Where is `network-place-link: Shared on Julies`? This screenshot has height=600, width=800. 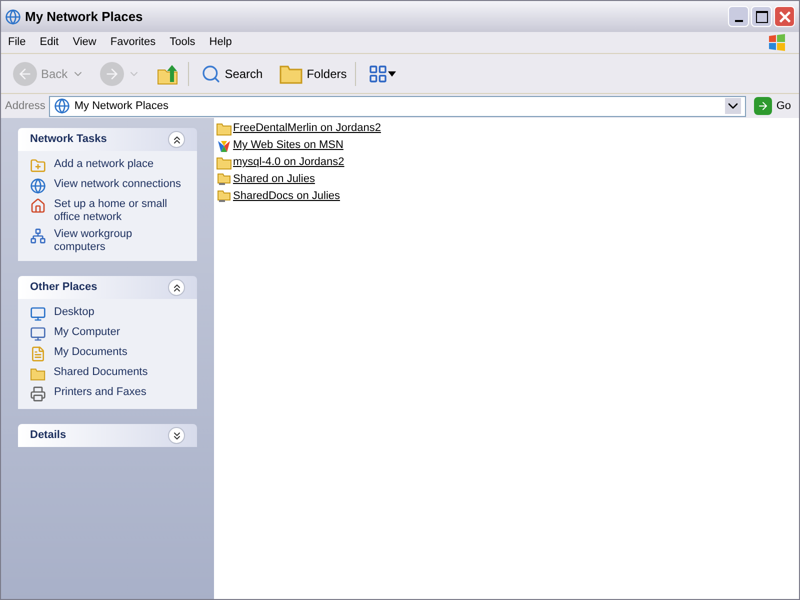
network-place-link: Shared on Julies is located at coordinates (274, 179).